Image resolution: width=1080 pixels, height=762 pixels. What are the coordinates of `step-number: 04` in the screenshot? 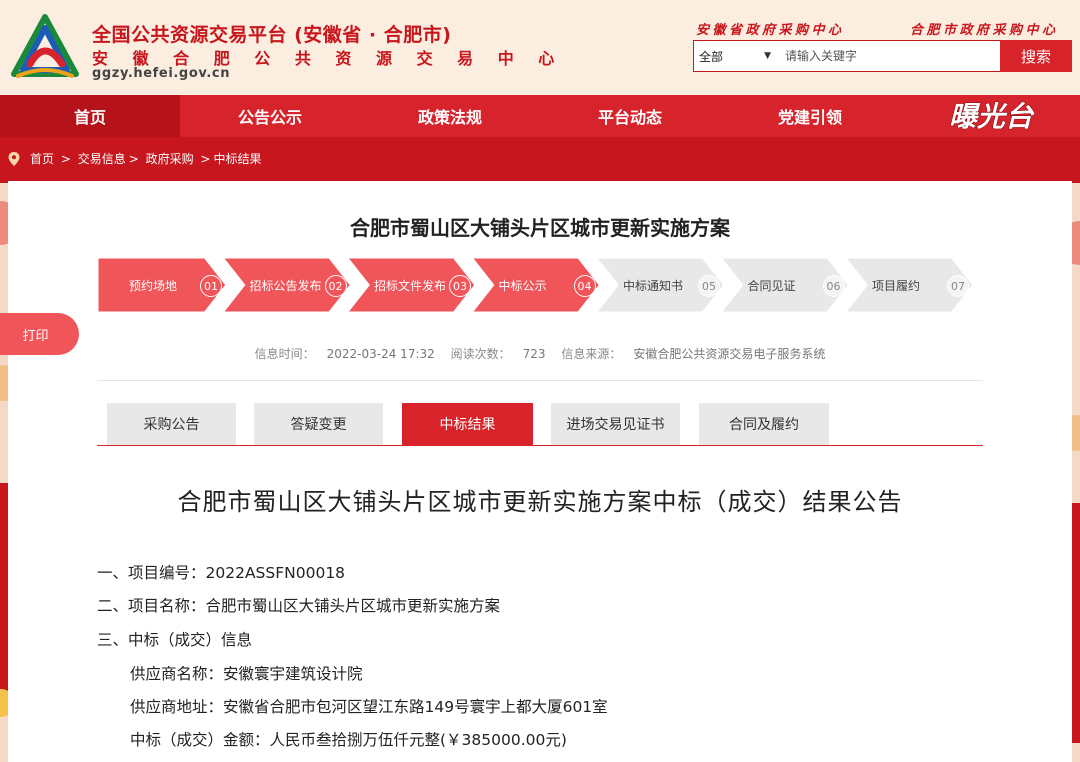 It's located at (584, 286).